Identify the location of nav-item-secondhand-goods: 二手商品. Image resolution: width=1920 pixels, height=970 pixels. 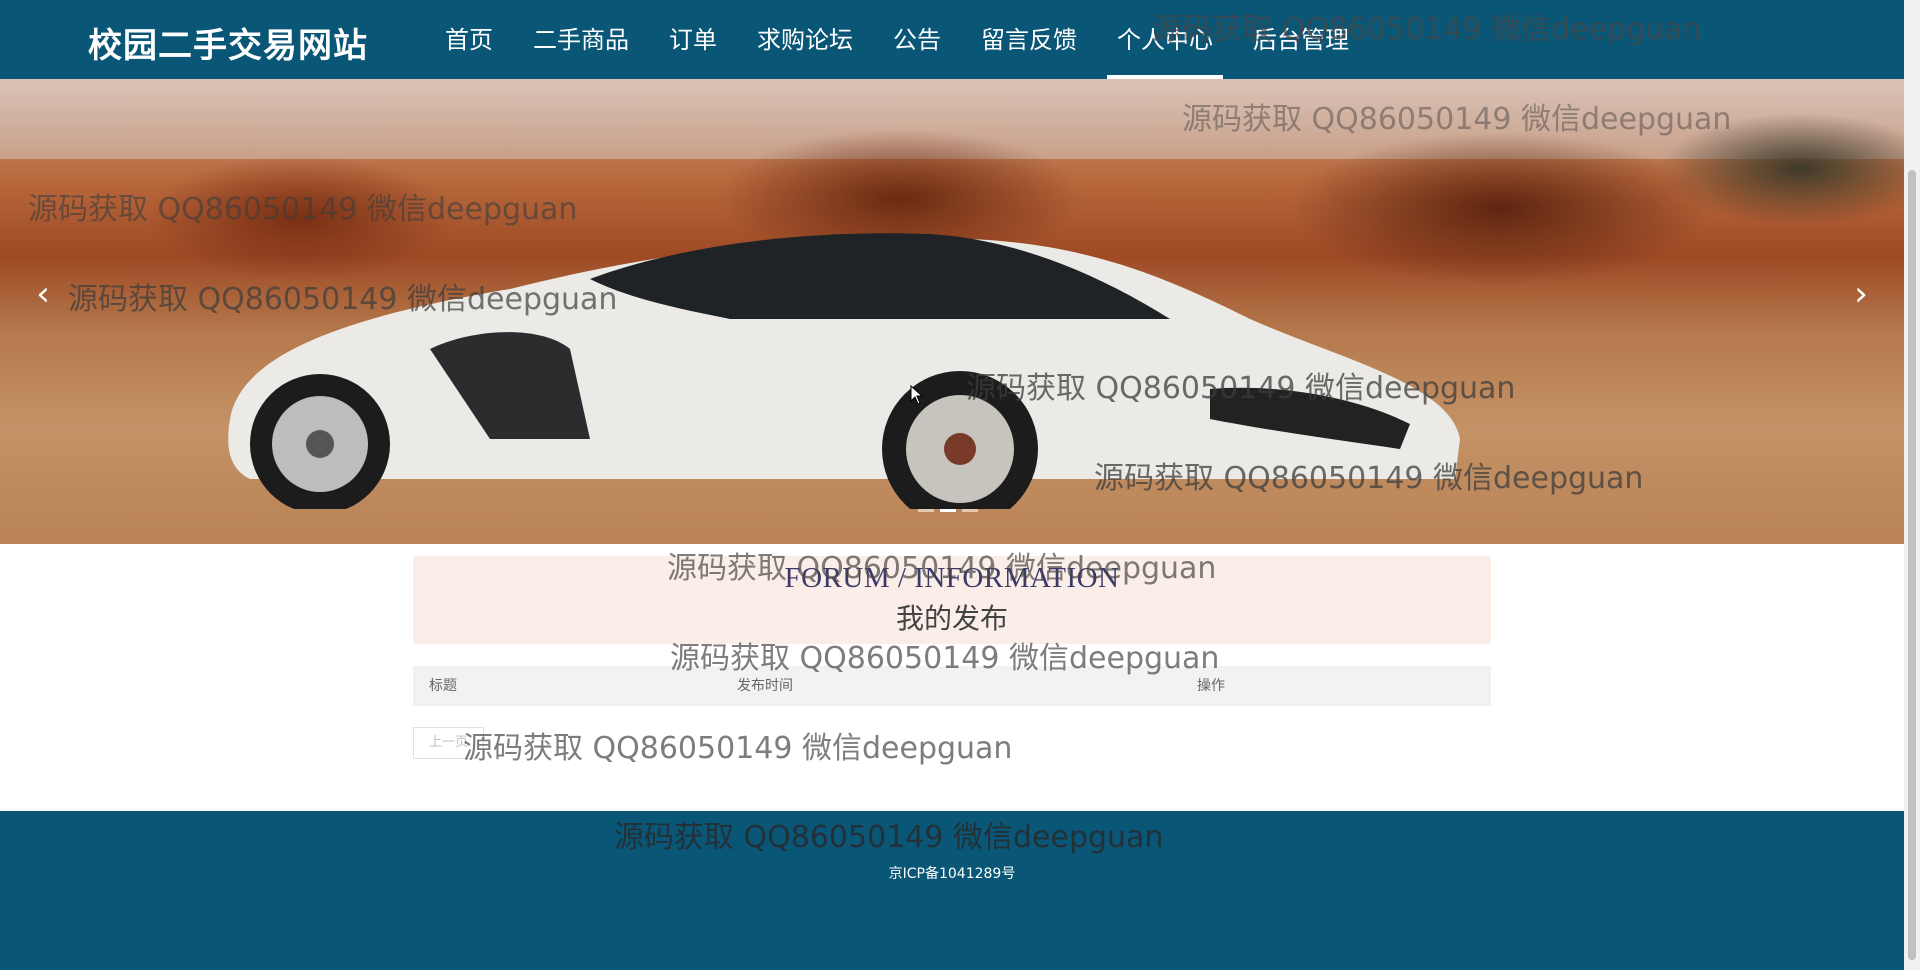
(581, 39).